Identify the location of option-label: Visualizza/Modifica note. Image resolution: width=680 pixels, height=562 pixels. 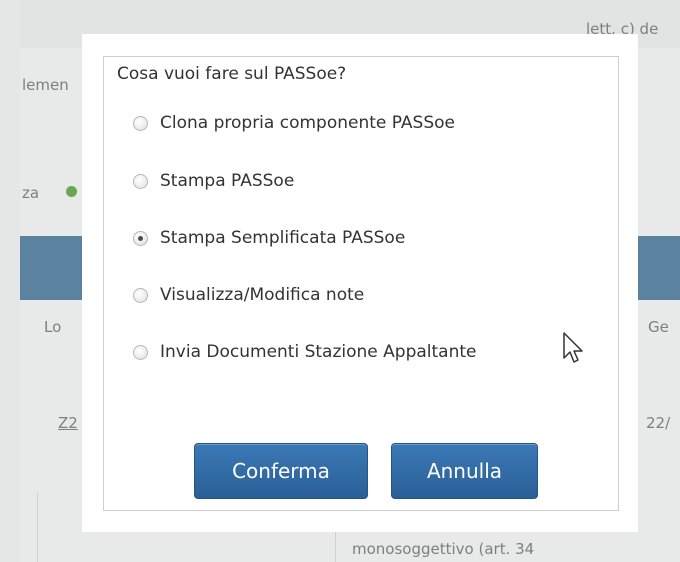
(262, 295).